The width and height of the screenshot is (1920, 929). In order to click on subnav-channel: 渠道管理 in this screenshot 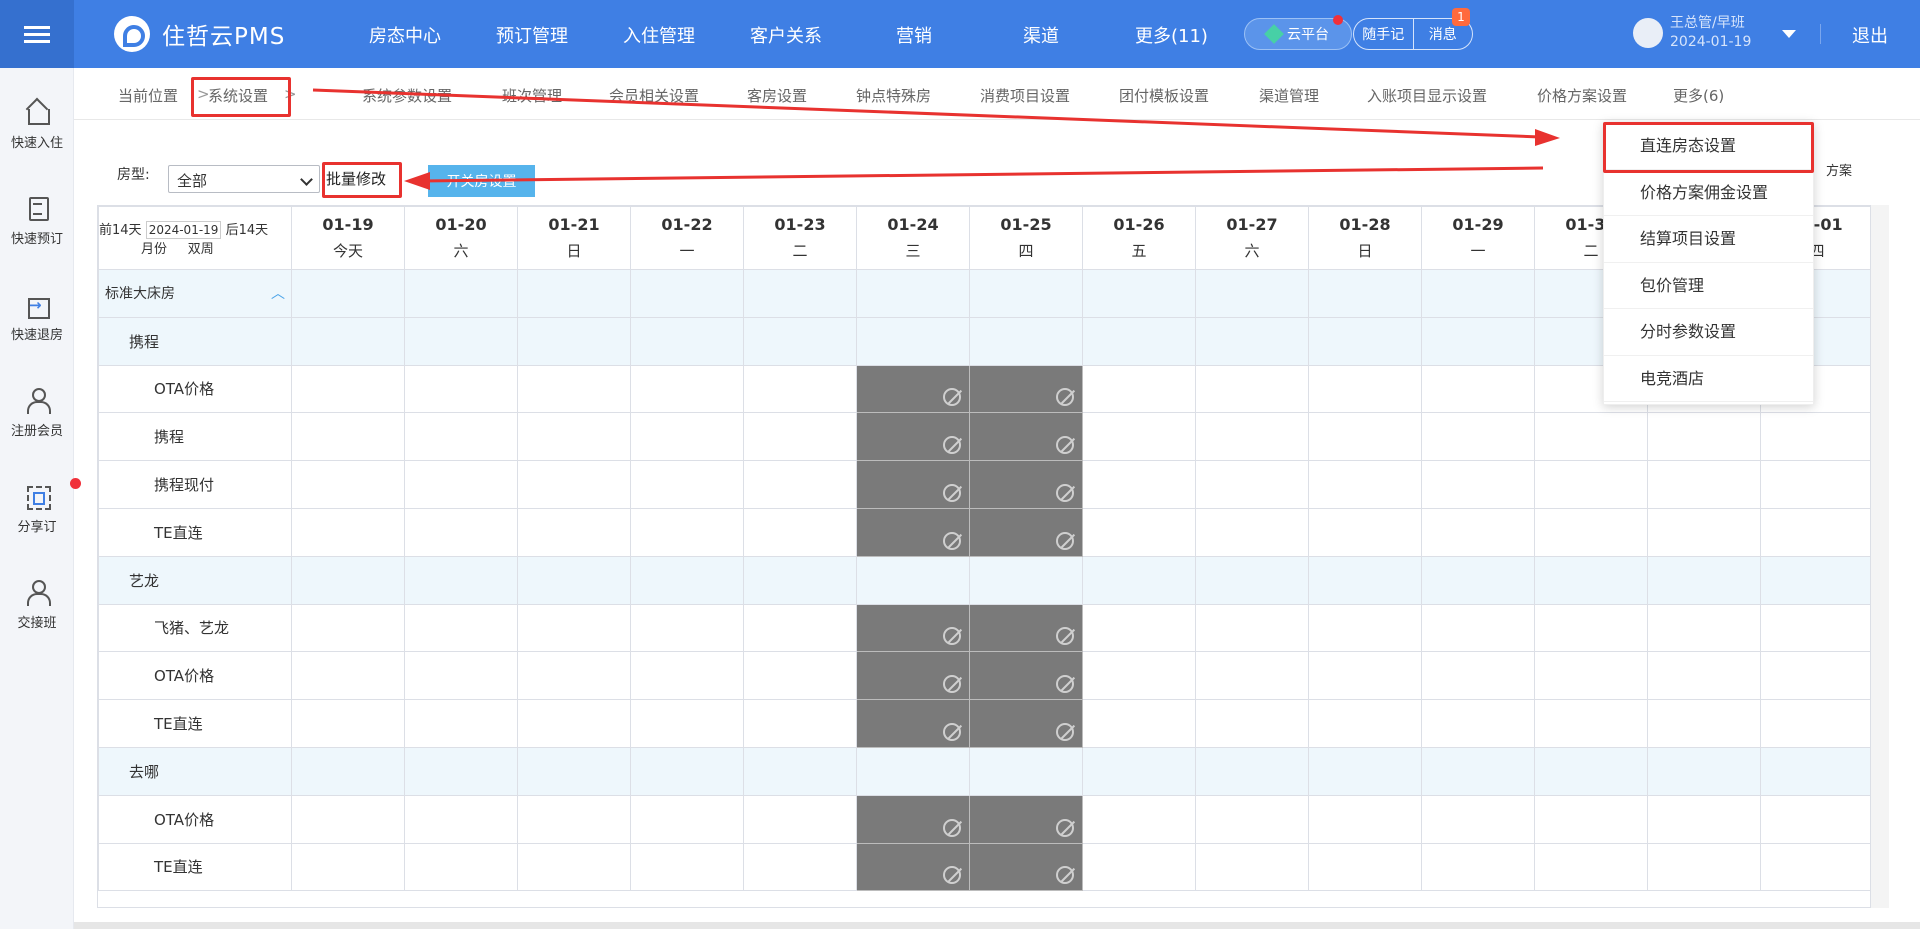, I will do `click(1289, 95)`.